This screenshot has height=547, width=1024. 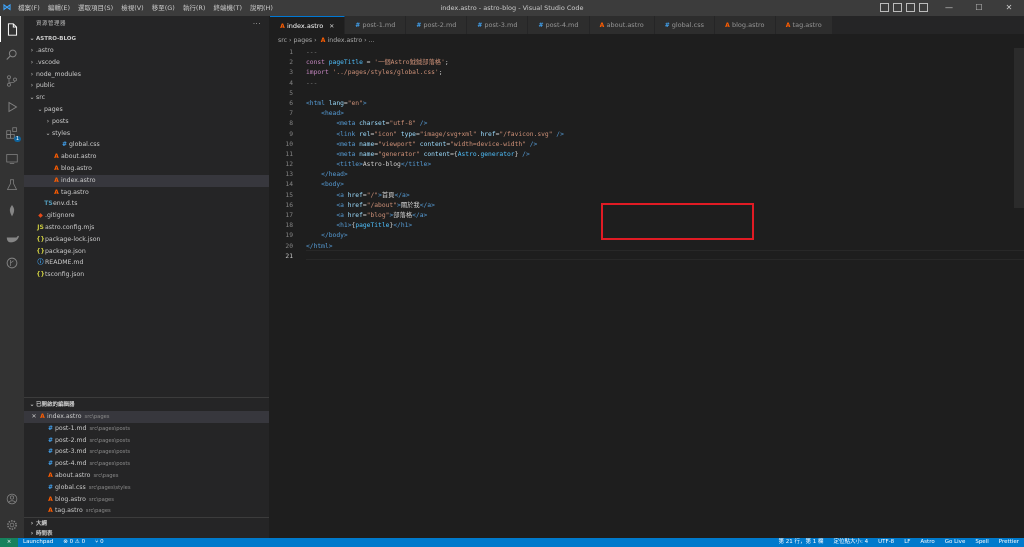 I want to click on tree-item: Atag.astro, so click(x=146, y=193).